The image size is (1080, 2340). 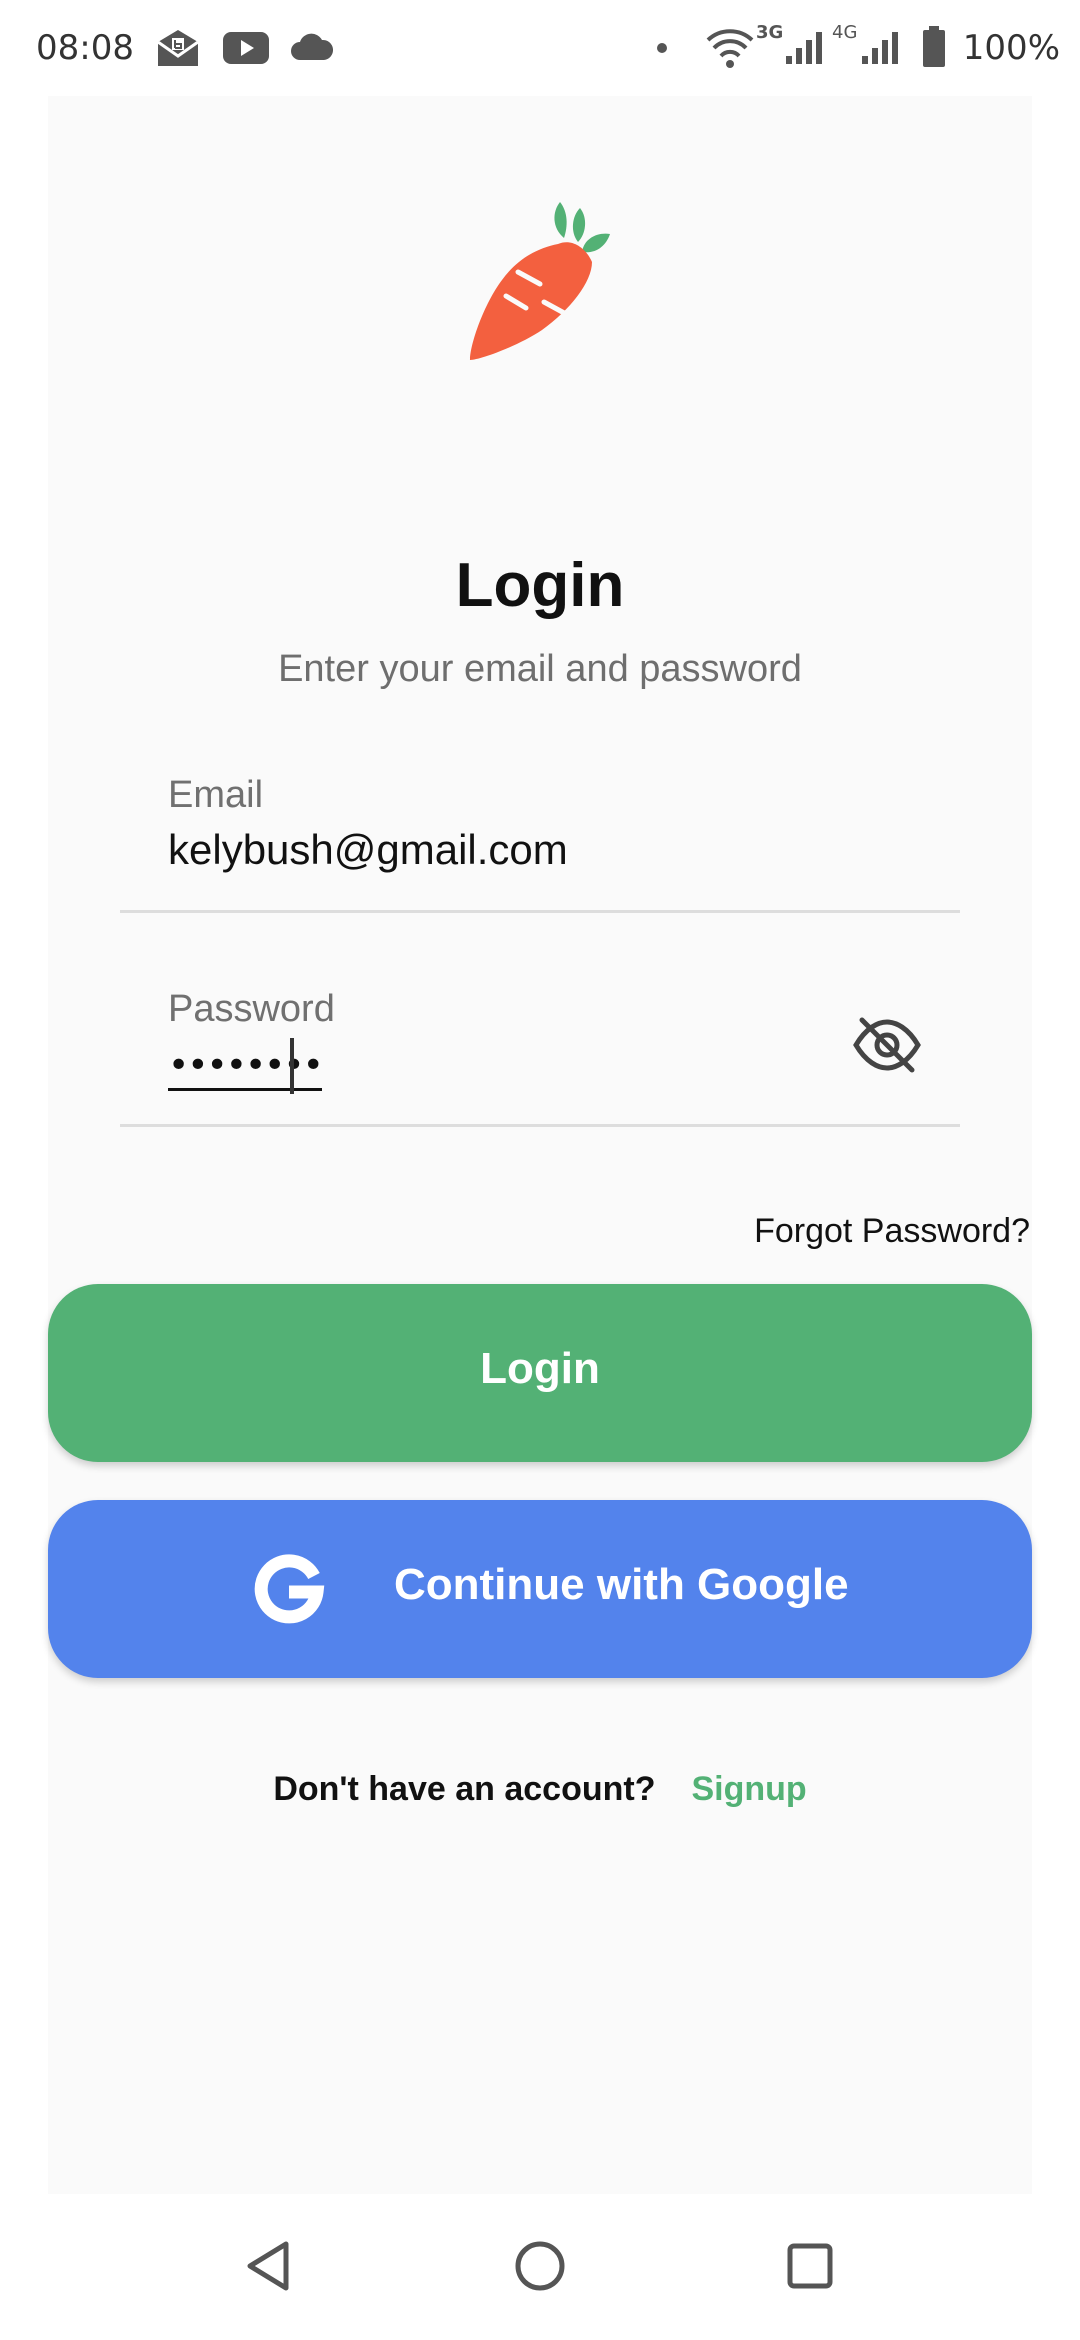 I want to click on password-label: Password, so click(x=251, y=1009).